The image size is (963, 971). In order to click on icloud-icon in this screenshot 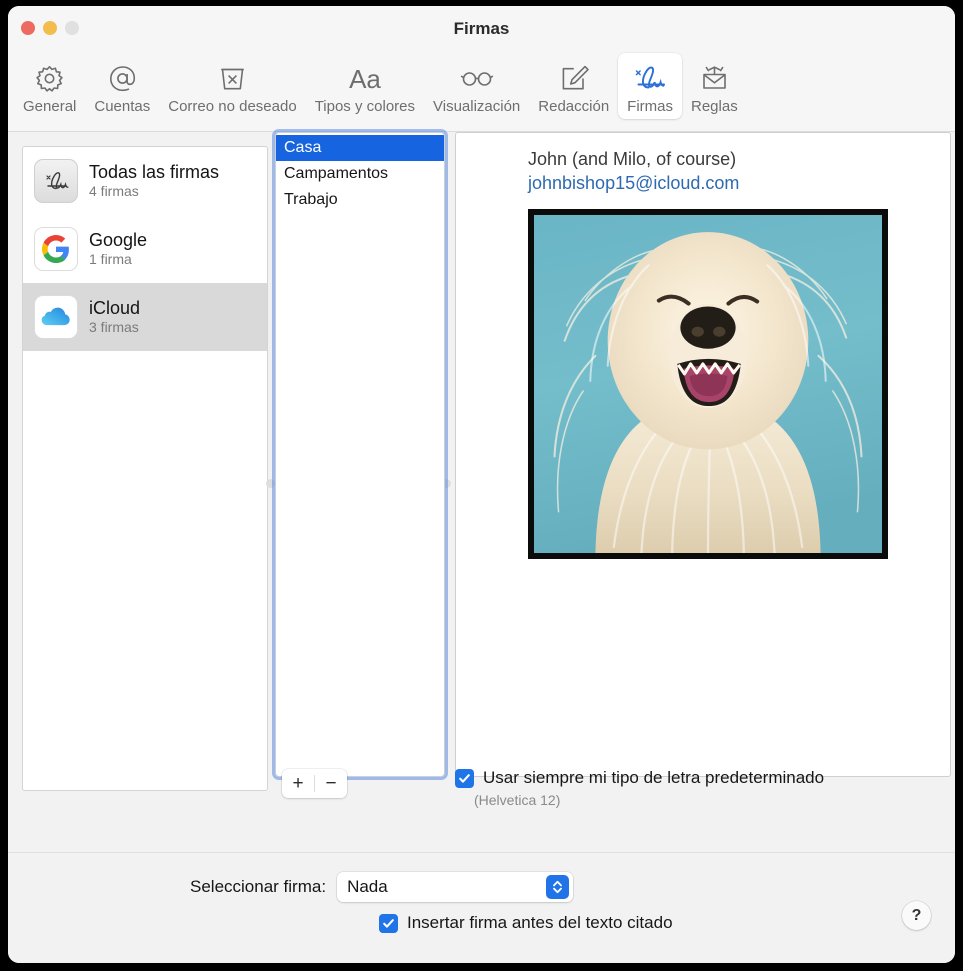, I will do `click(56, 317)`.